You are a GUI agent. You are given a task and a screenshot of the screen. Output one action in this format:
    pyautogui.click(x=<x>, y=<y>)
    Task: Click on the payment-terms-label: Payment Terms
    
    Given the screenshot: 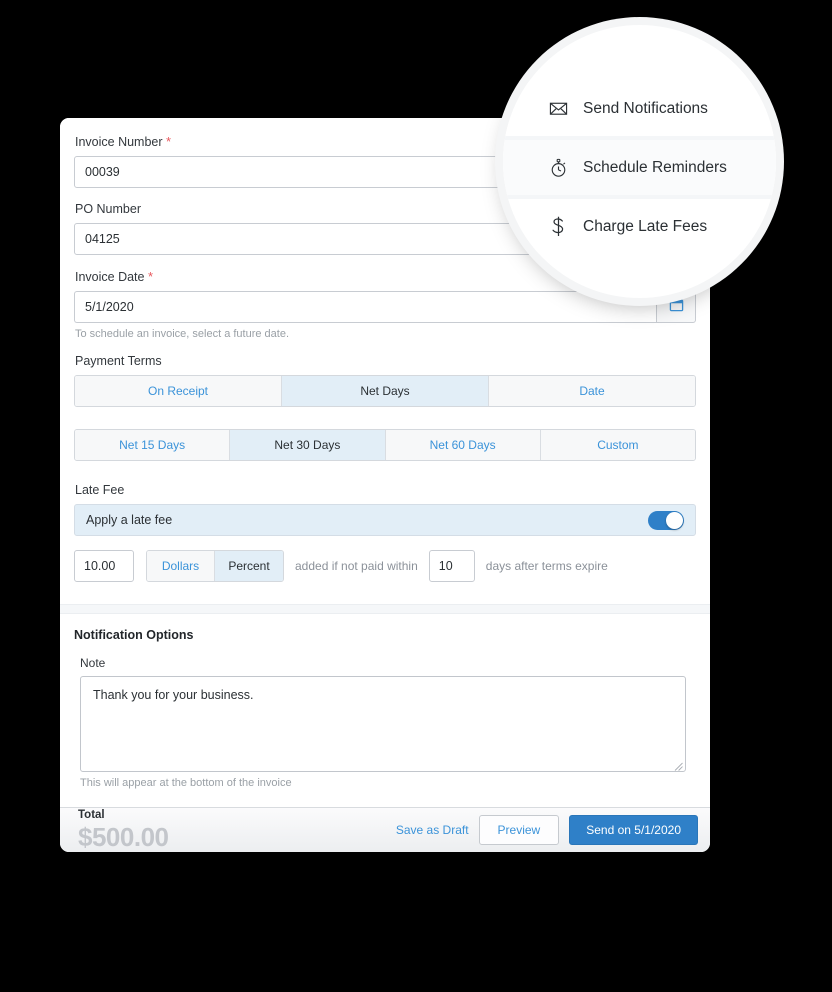 What is the action you would take?
    pyautogui.click(x=118, y=361)
    